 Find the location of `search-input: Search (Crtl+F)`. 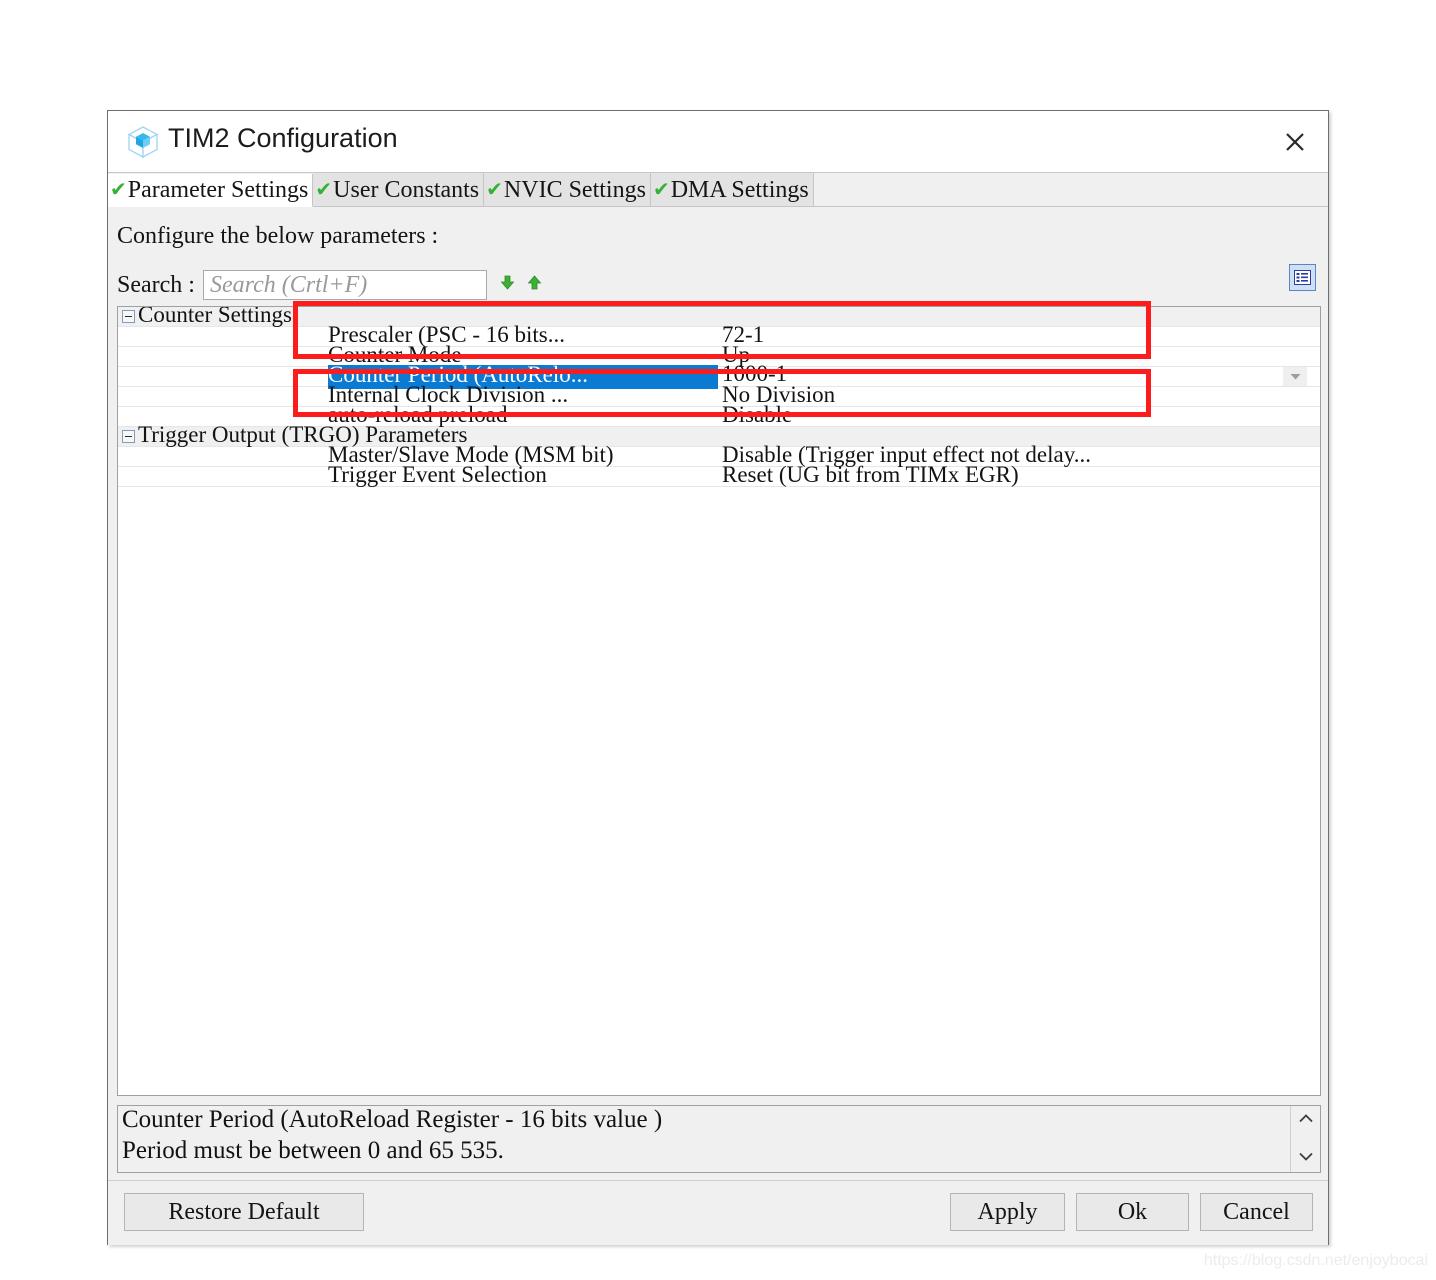

search-input: Search (Crtl+F) is located at coordinates (344, 285).